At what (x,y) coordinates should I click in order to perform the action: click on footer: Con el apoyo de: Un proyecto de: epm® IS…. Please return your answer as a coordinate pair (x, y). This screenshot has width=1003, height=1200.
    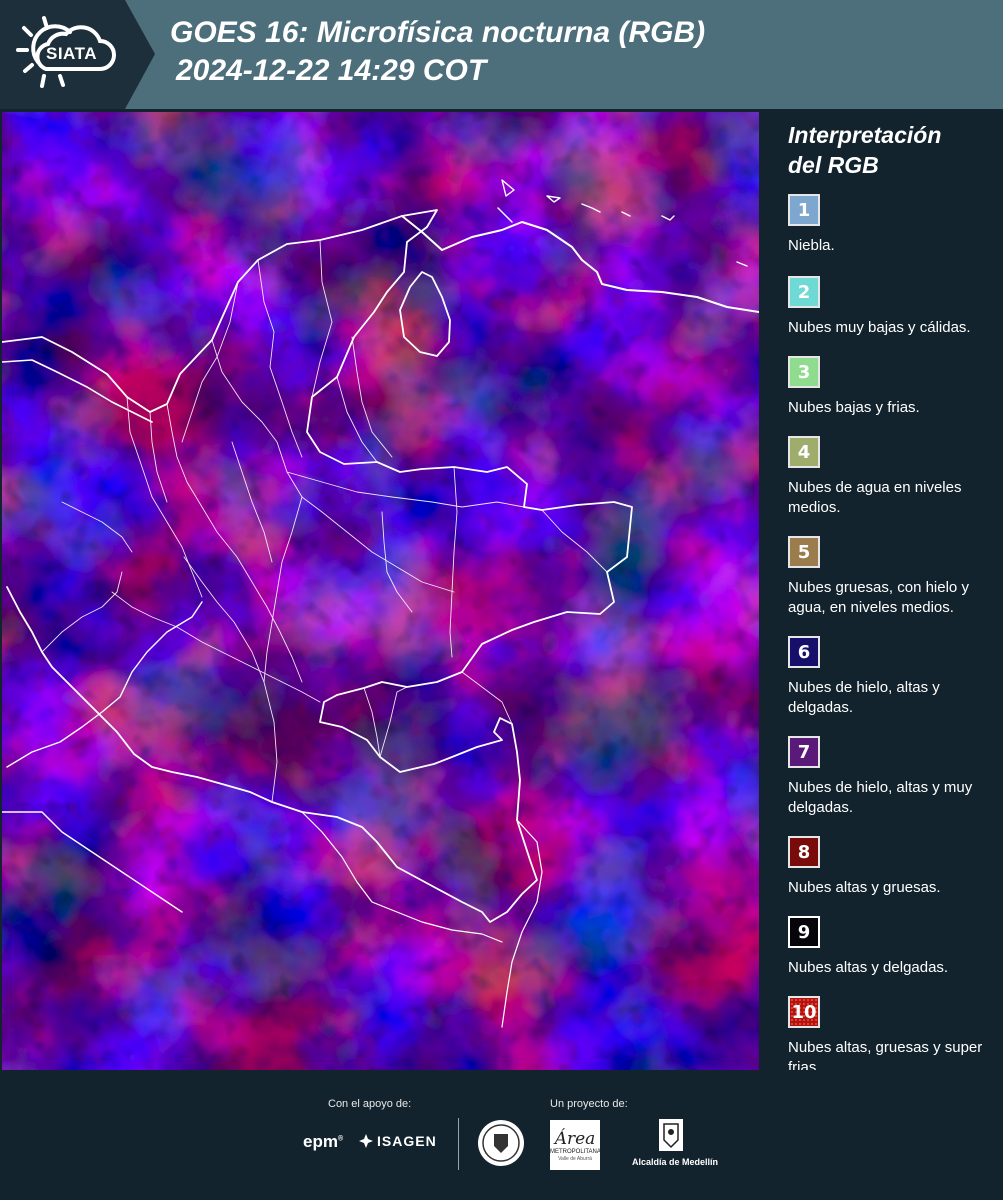
    Looking at the image, I should click on (501, 1135).